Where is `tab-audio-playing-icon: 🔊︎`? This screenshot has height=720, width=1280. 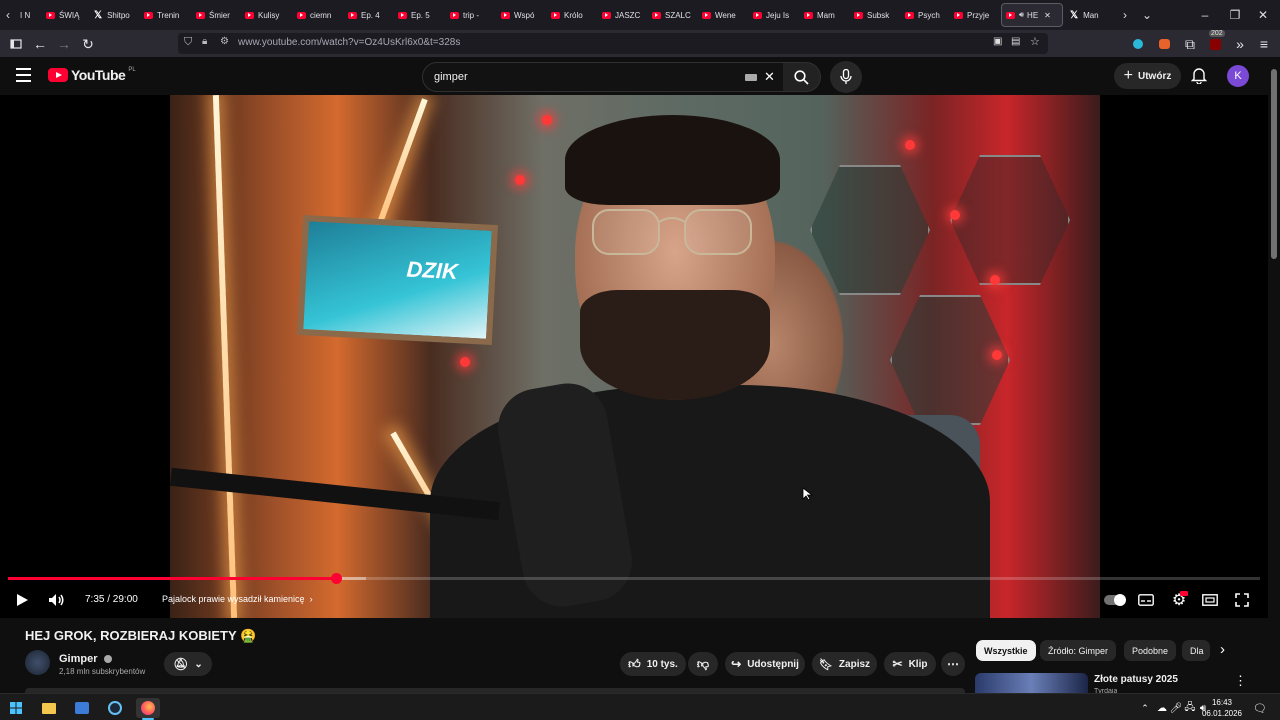
tab-audio-playing-icon: 🔊︎ is located at coordinates (1021, 15).